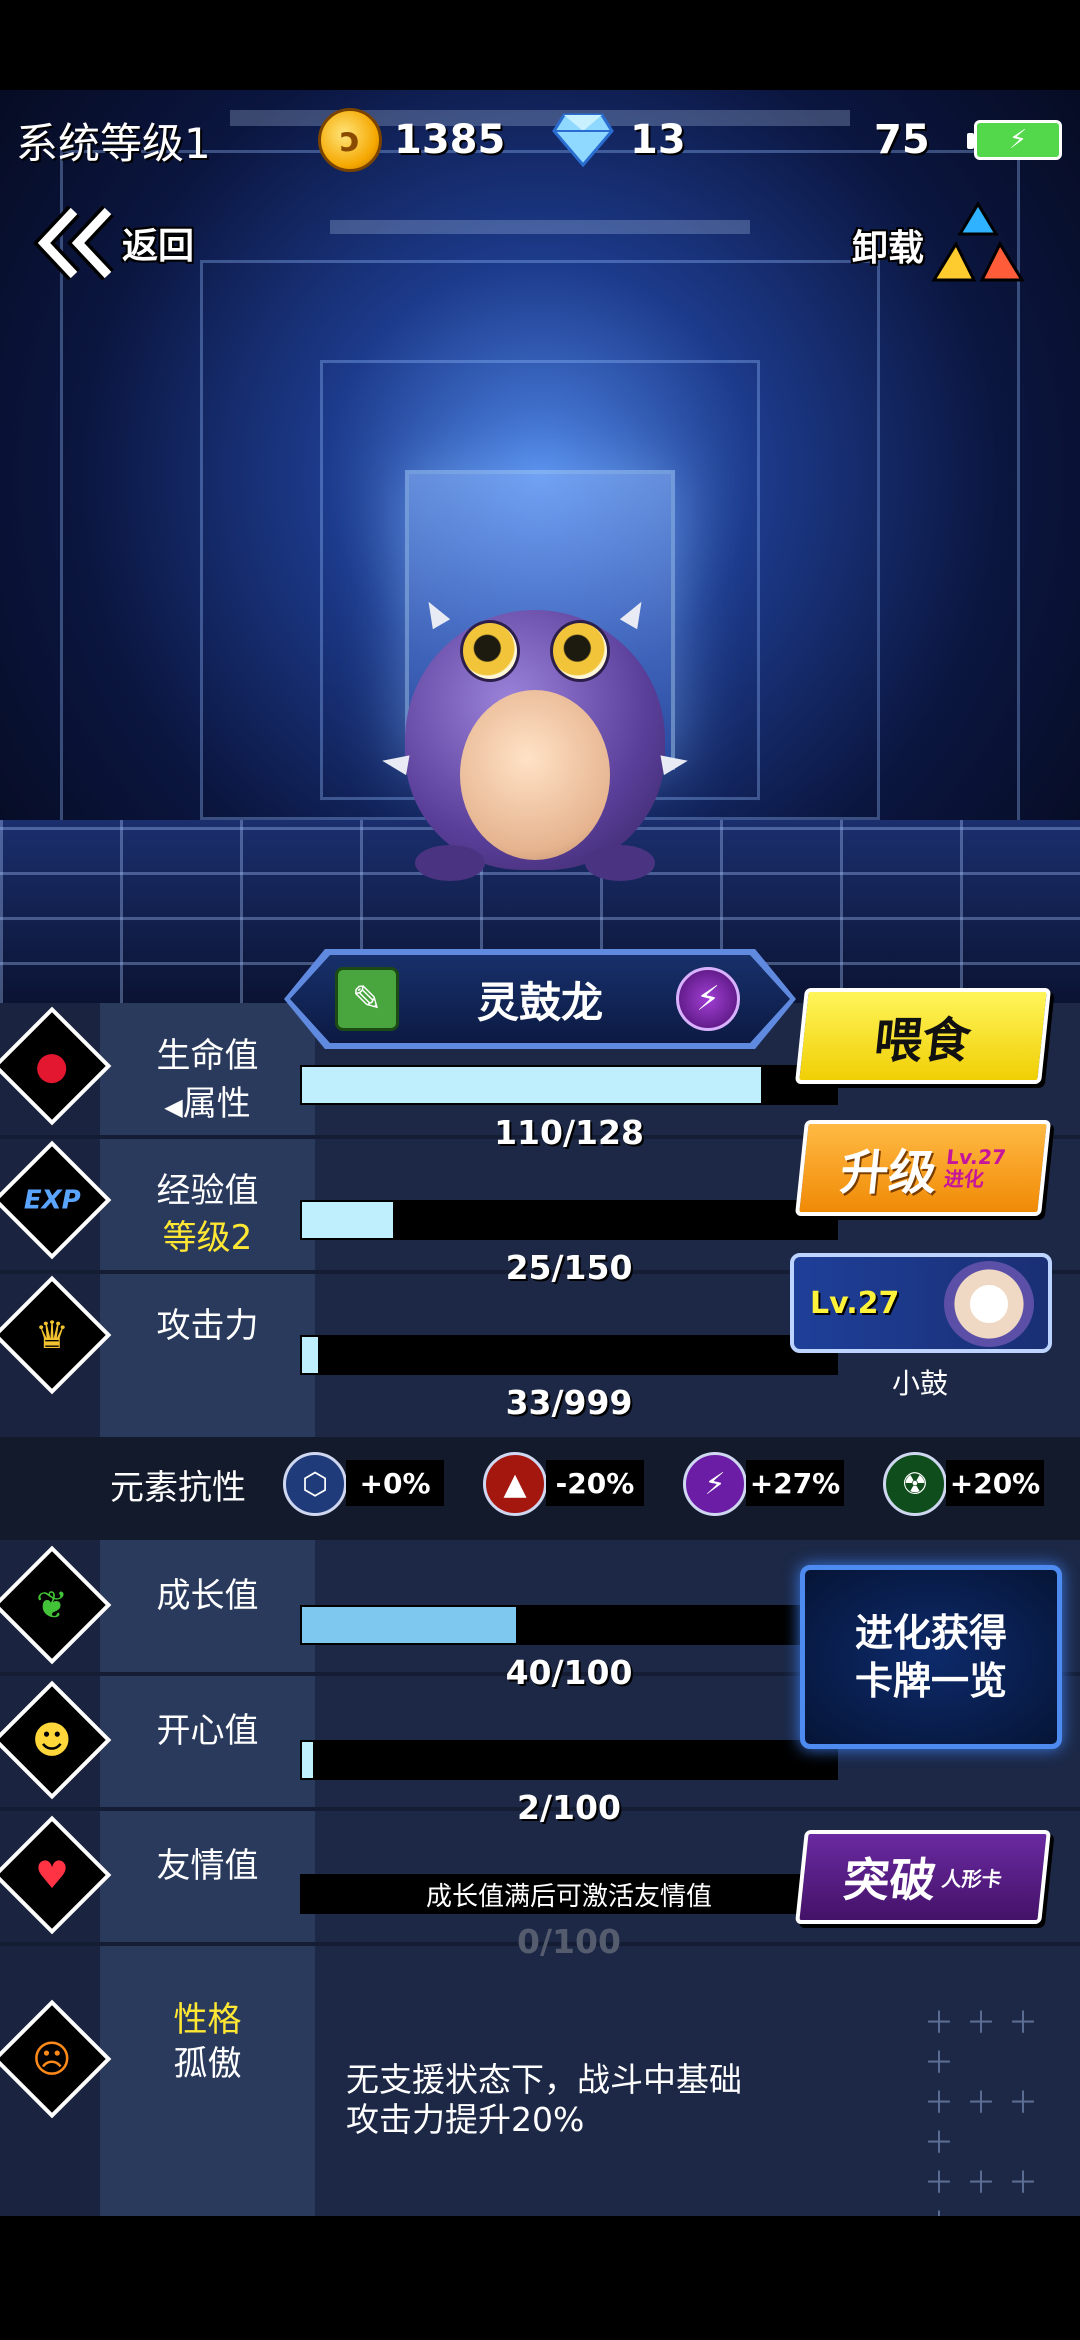  I want to click on battery-level-text: 75, so click(902, 140).